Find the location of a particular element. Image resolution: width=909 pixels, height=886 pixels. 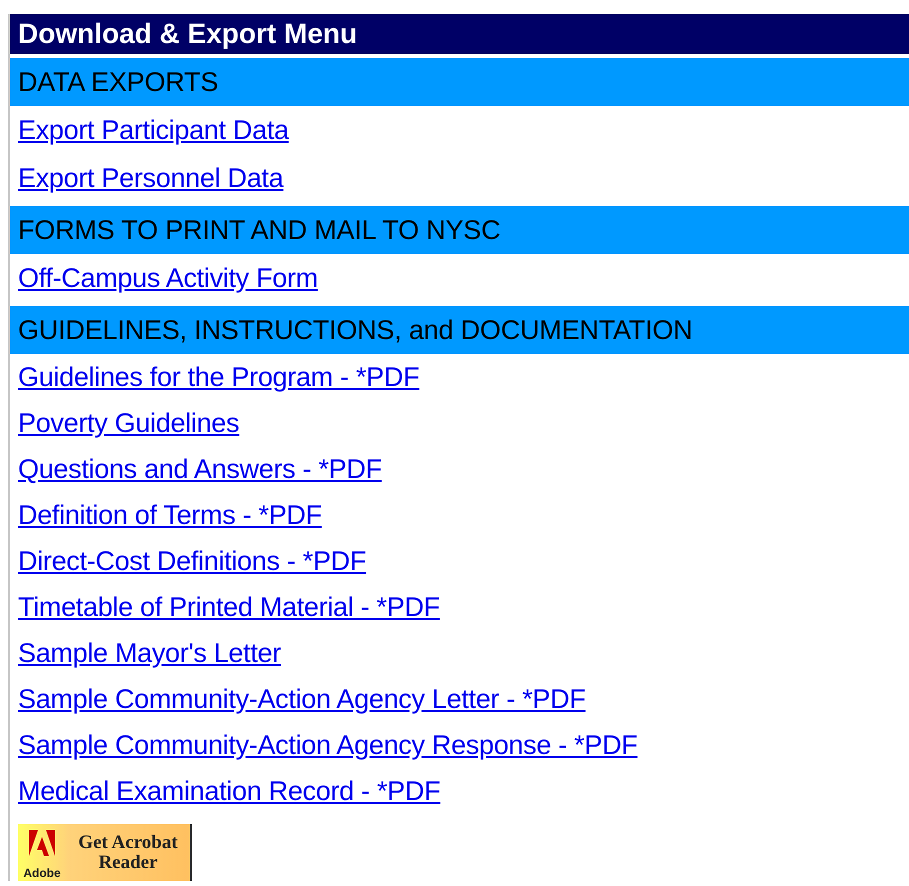

menu-link: Poverty Guidelines is located at coordinates (129, 423).